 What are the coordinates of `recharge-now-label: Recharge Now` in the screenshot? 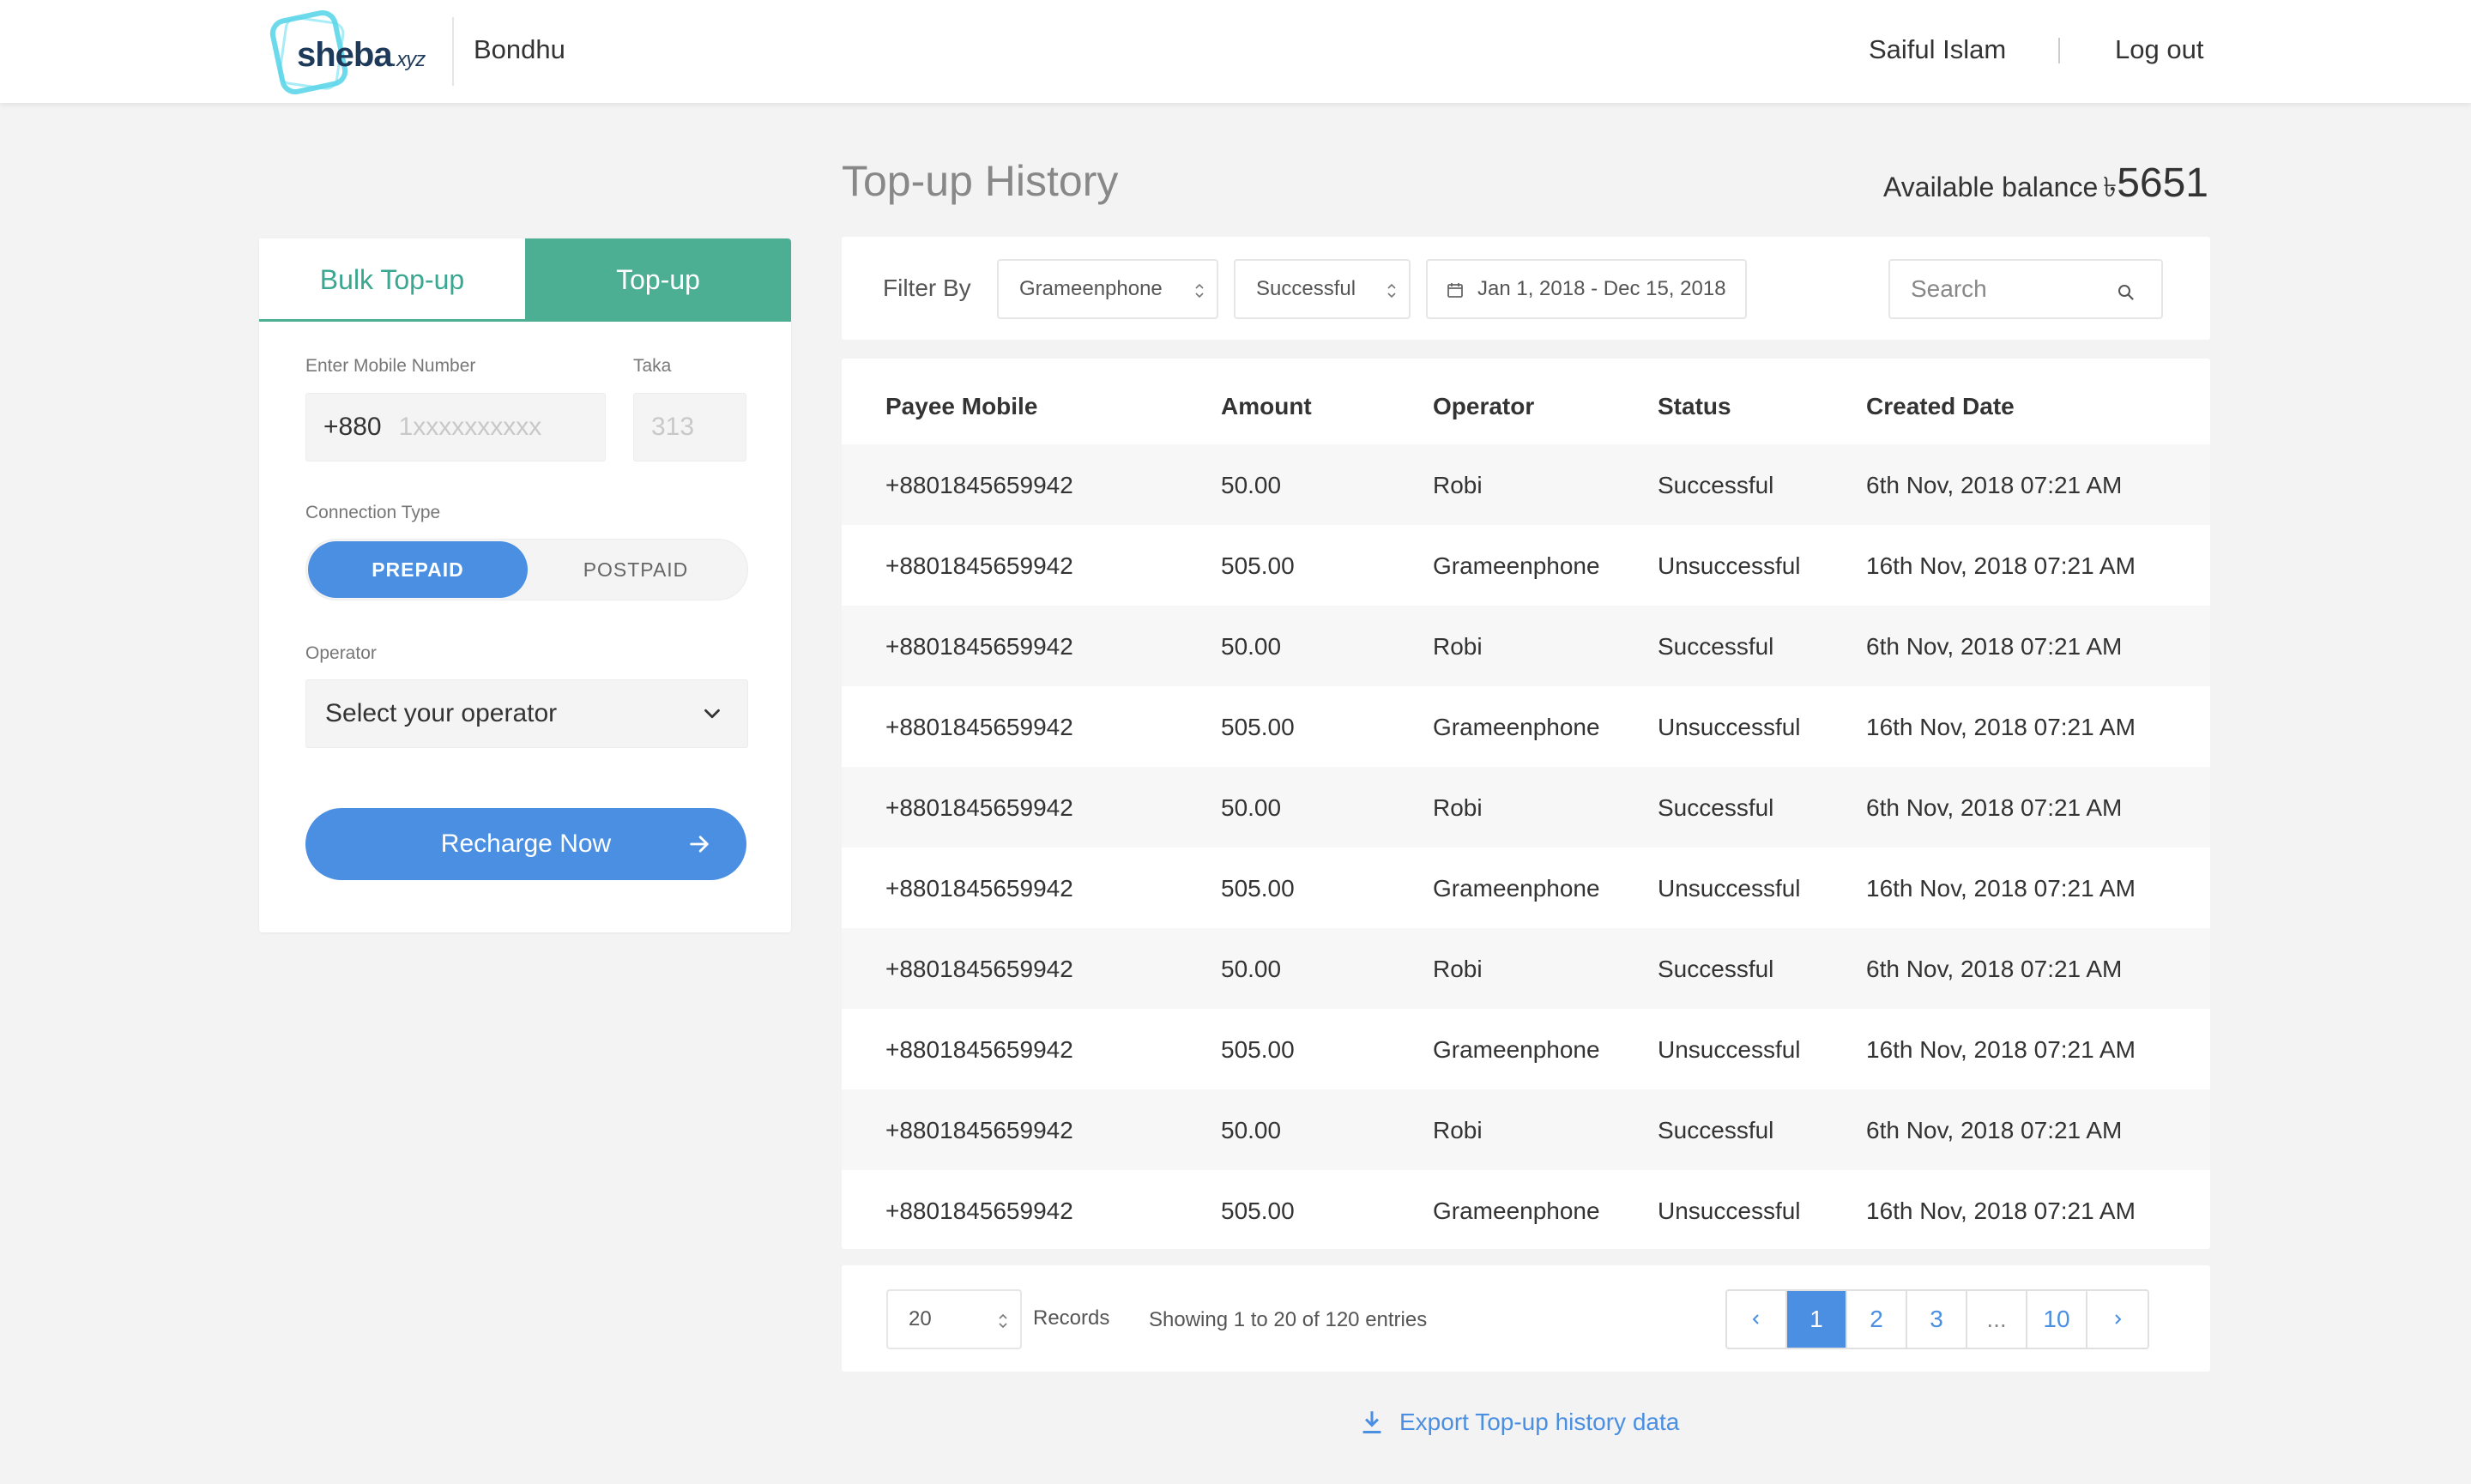 It's located at (526, 843).